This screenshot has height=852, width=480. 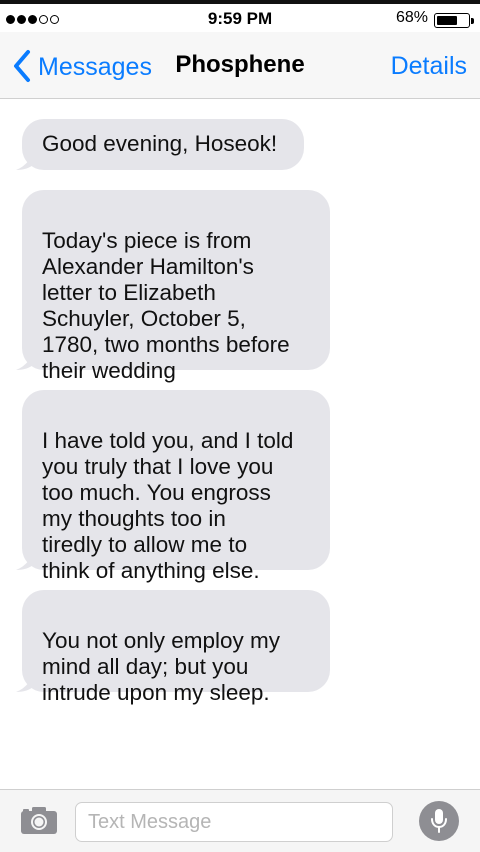 What do you see at coordinates (411, 17) in the screenshot?
I see `battery-percent: 68%` at bounding box center [411, 17].